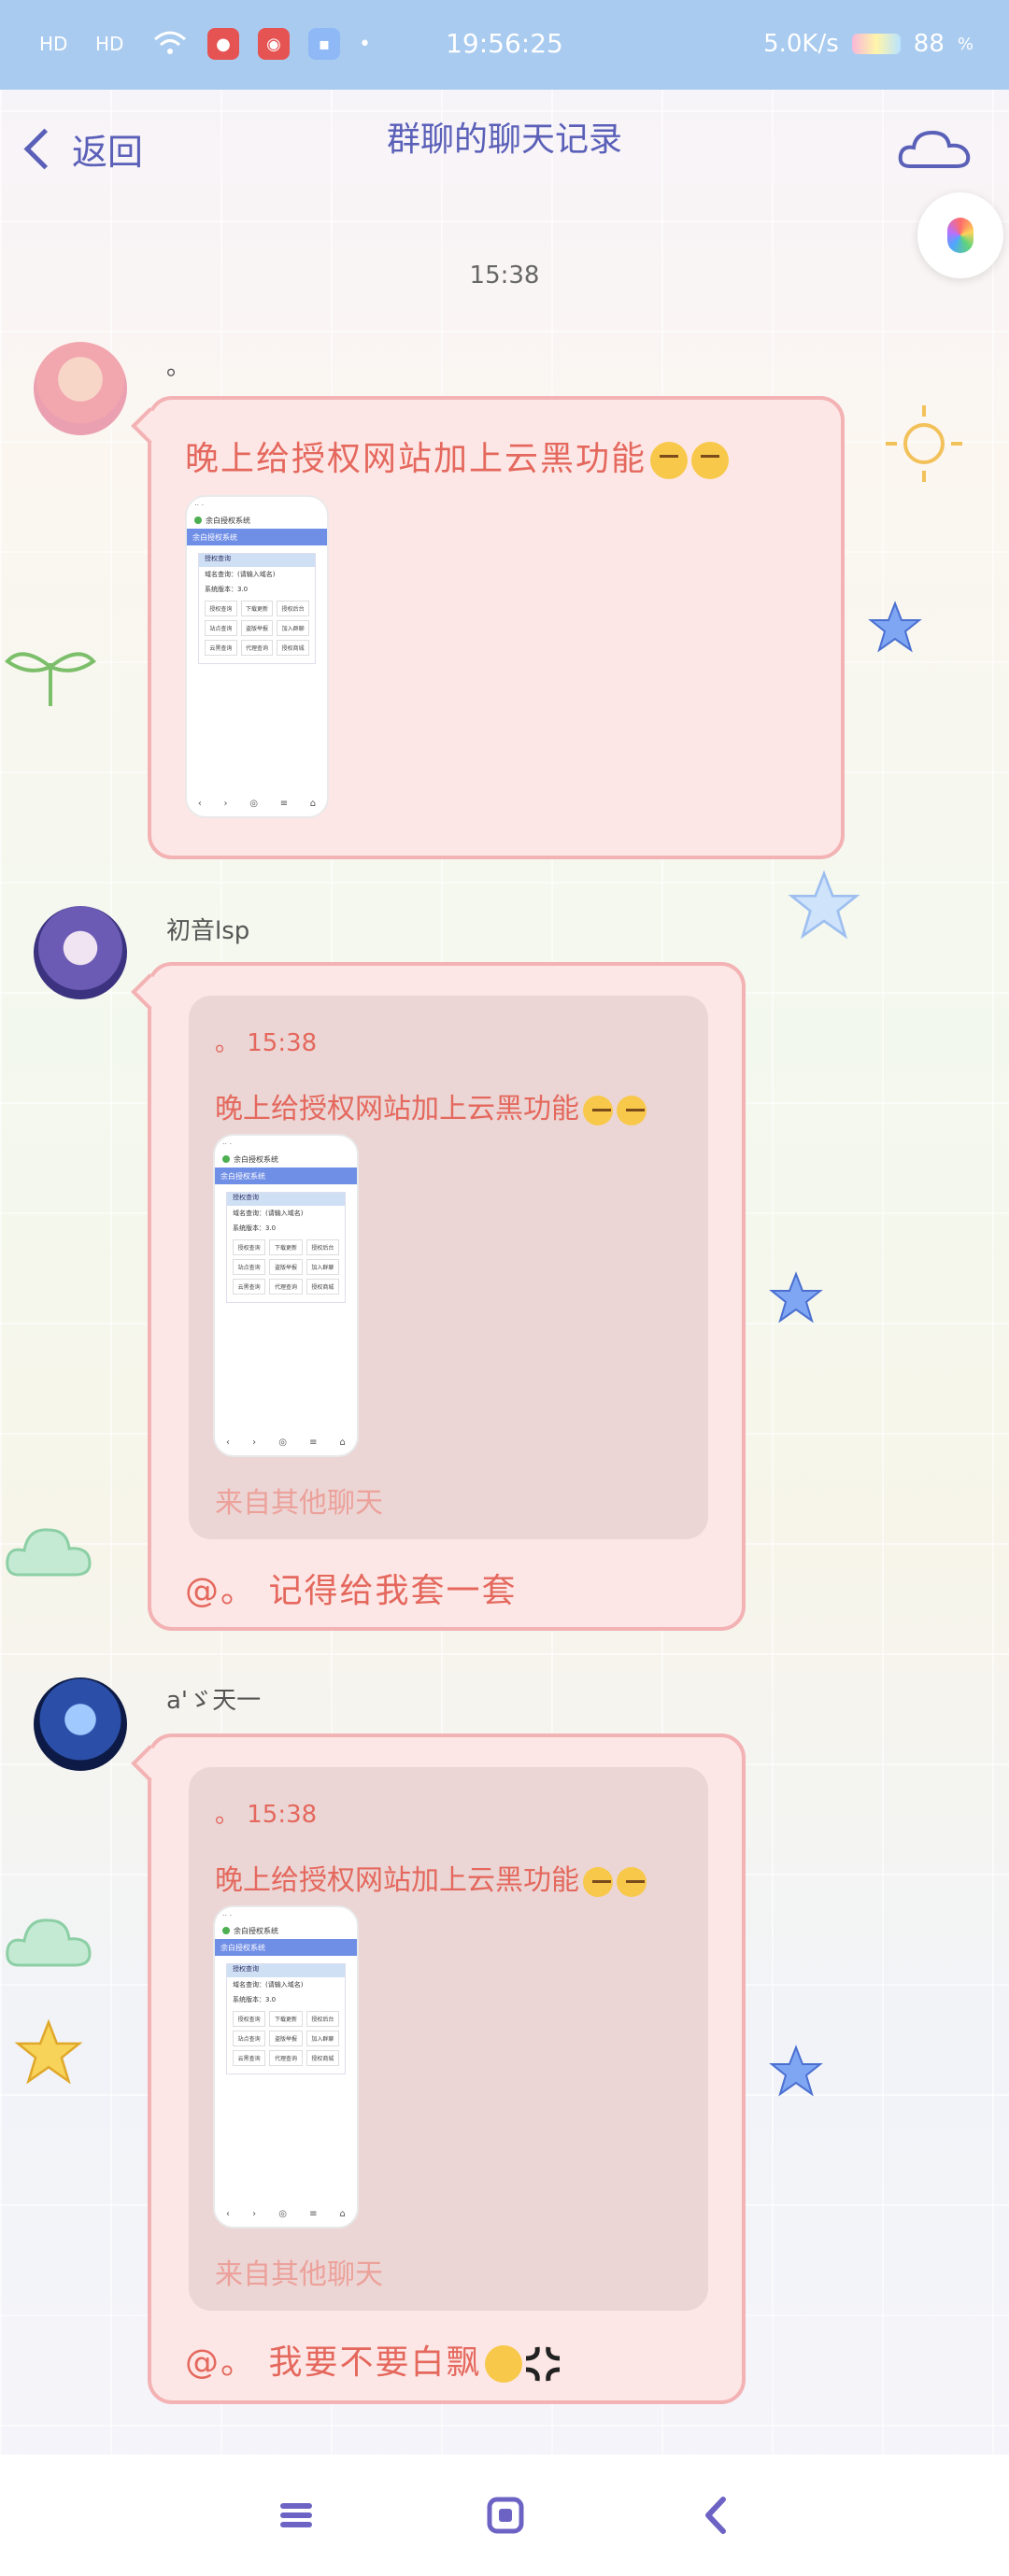 This screenshot has height=2576, width=1009. I want to click on chat-timestamp: 15:38, so click(504, 276).